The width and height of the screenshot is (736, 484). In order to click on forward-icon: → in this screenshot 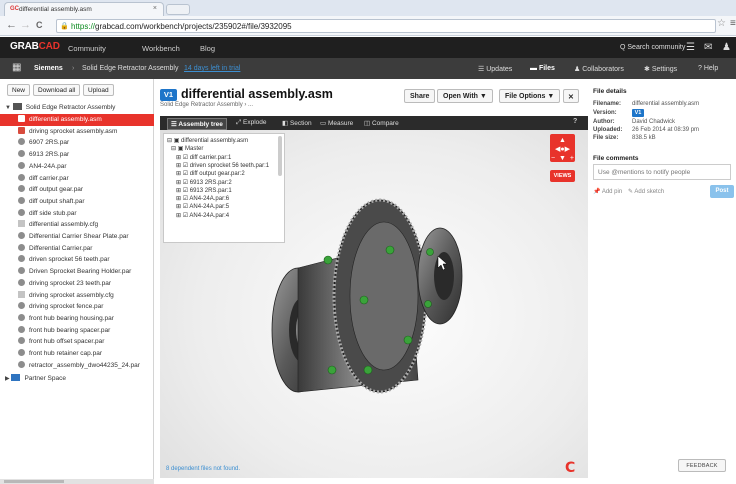, I will do `click(25, 25)`.